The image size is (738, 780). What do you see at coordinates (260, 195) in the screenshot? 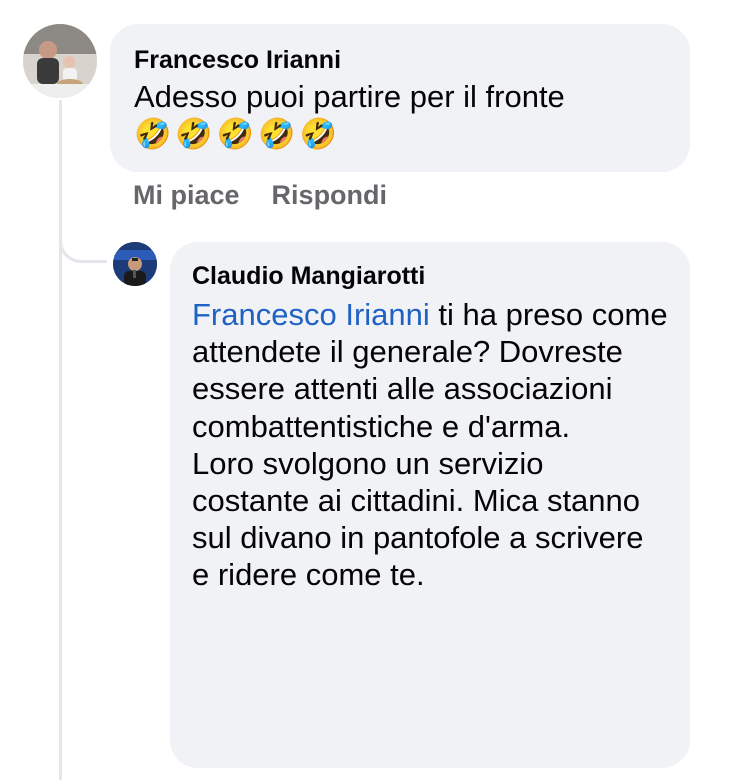
I see `comment-actions: Mi piace Rispondi` at bounding box center [260, 195].